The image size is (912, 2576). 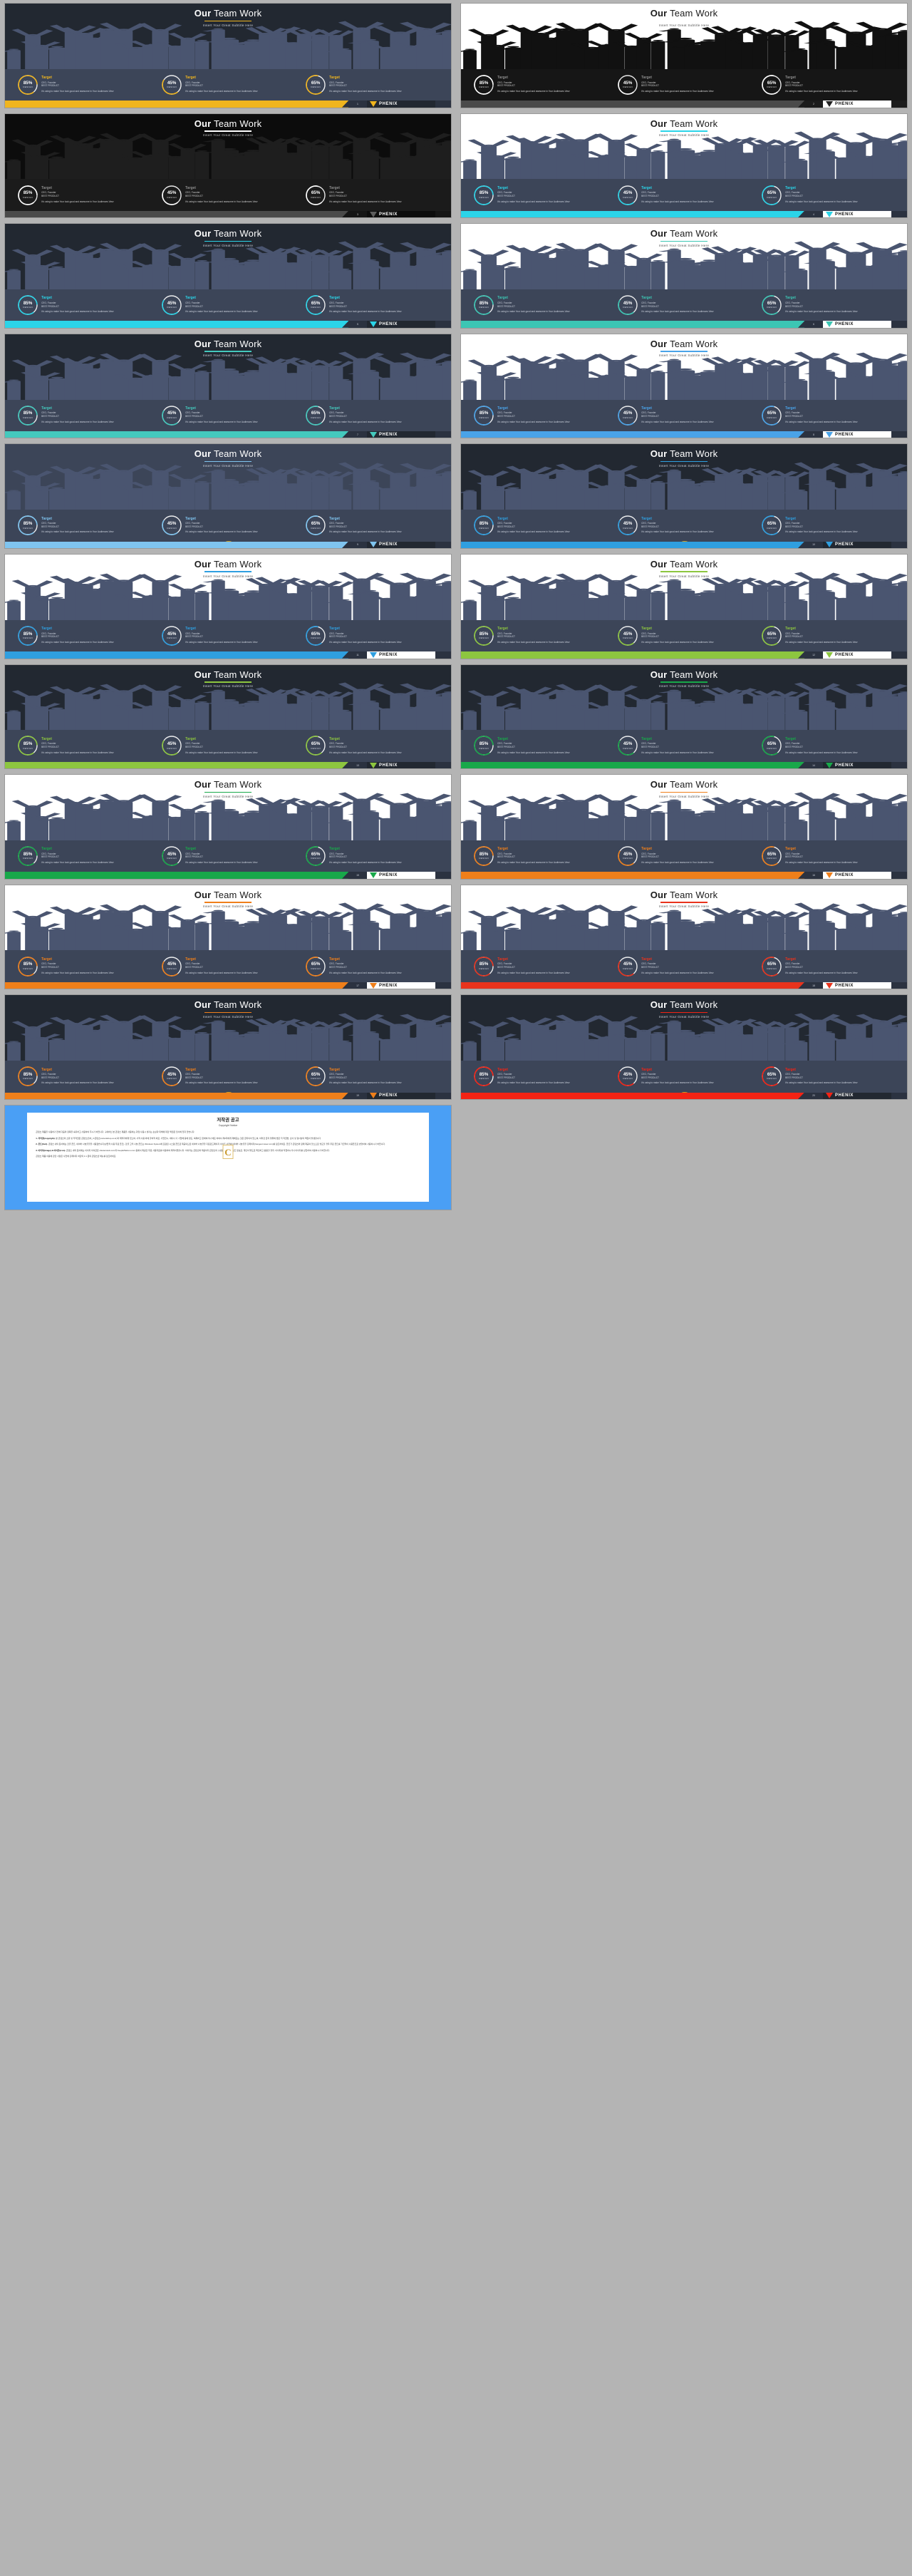 What do you see at coordinates (228, 815) in the screenshot?
I see `crowd-silhouette-image` at bounding box center [228, 815].